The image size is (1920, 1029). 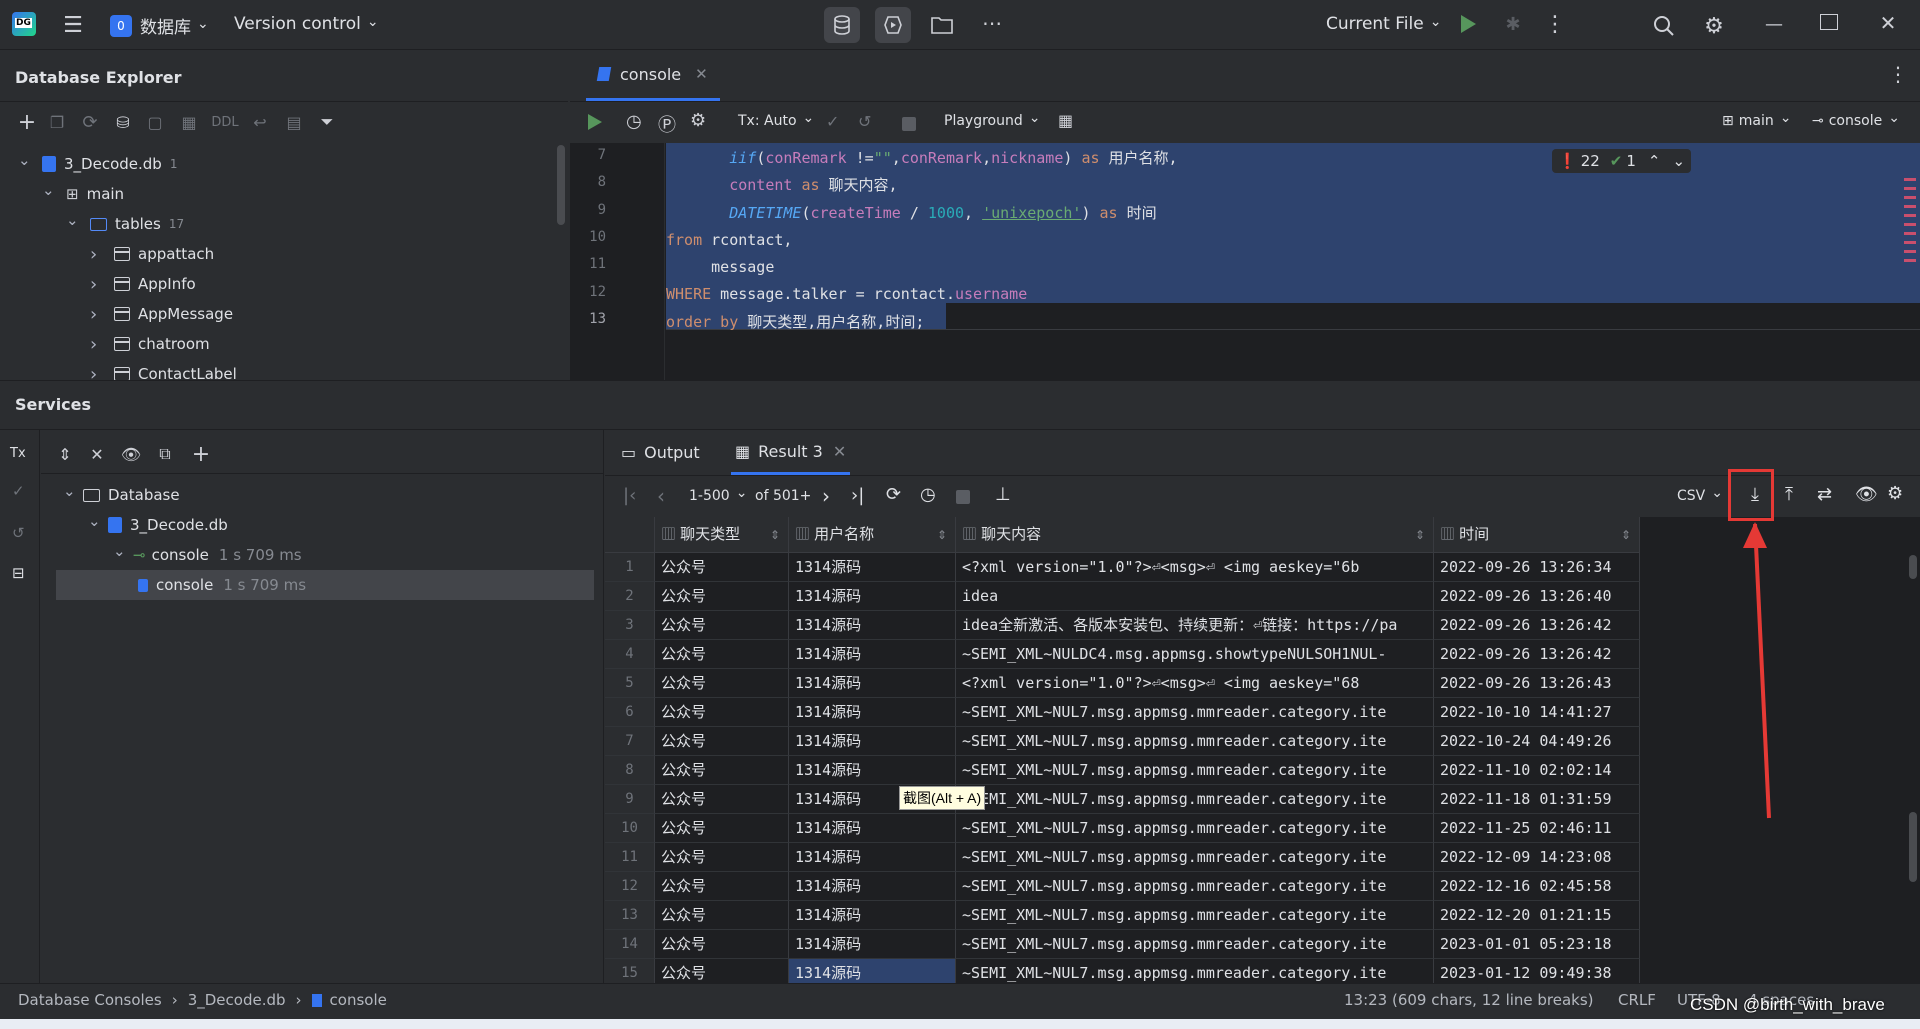 I want to click on table-cell: 2022-12-20 01:21:15, so click(x=1537, y=915).